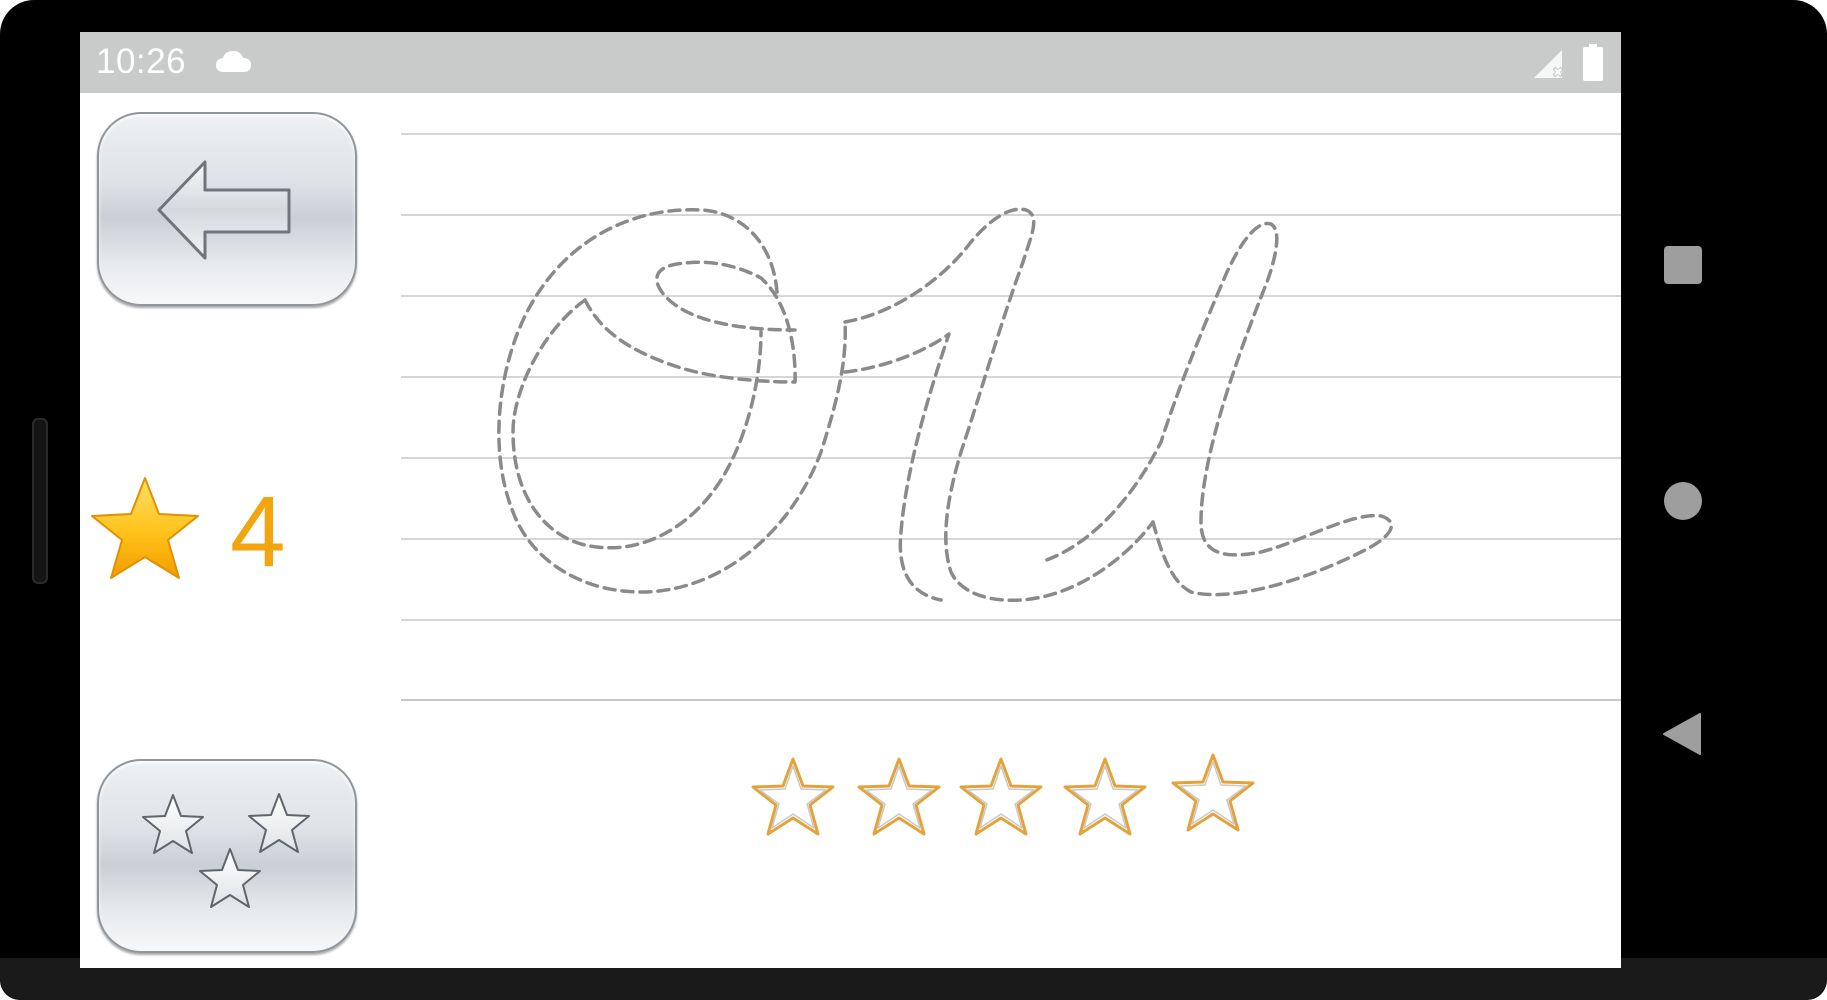  I want to click on trace-path-letter-u-right, so click(1216, 409).